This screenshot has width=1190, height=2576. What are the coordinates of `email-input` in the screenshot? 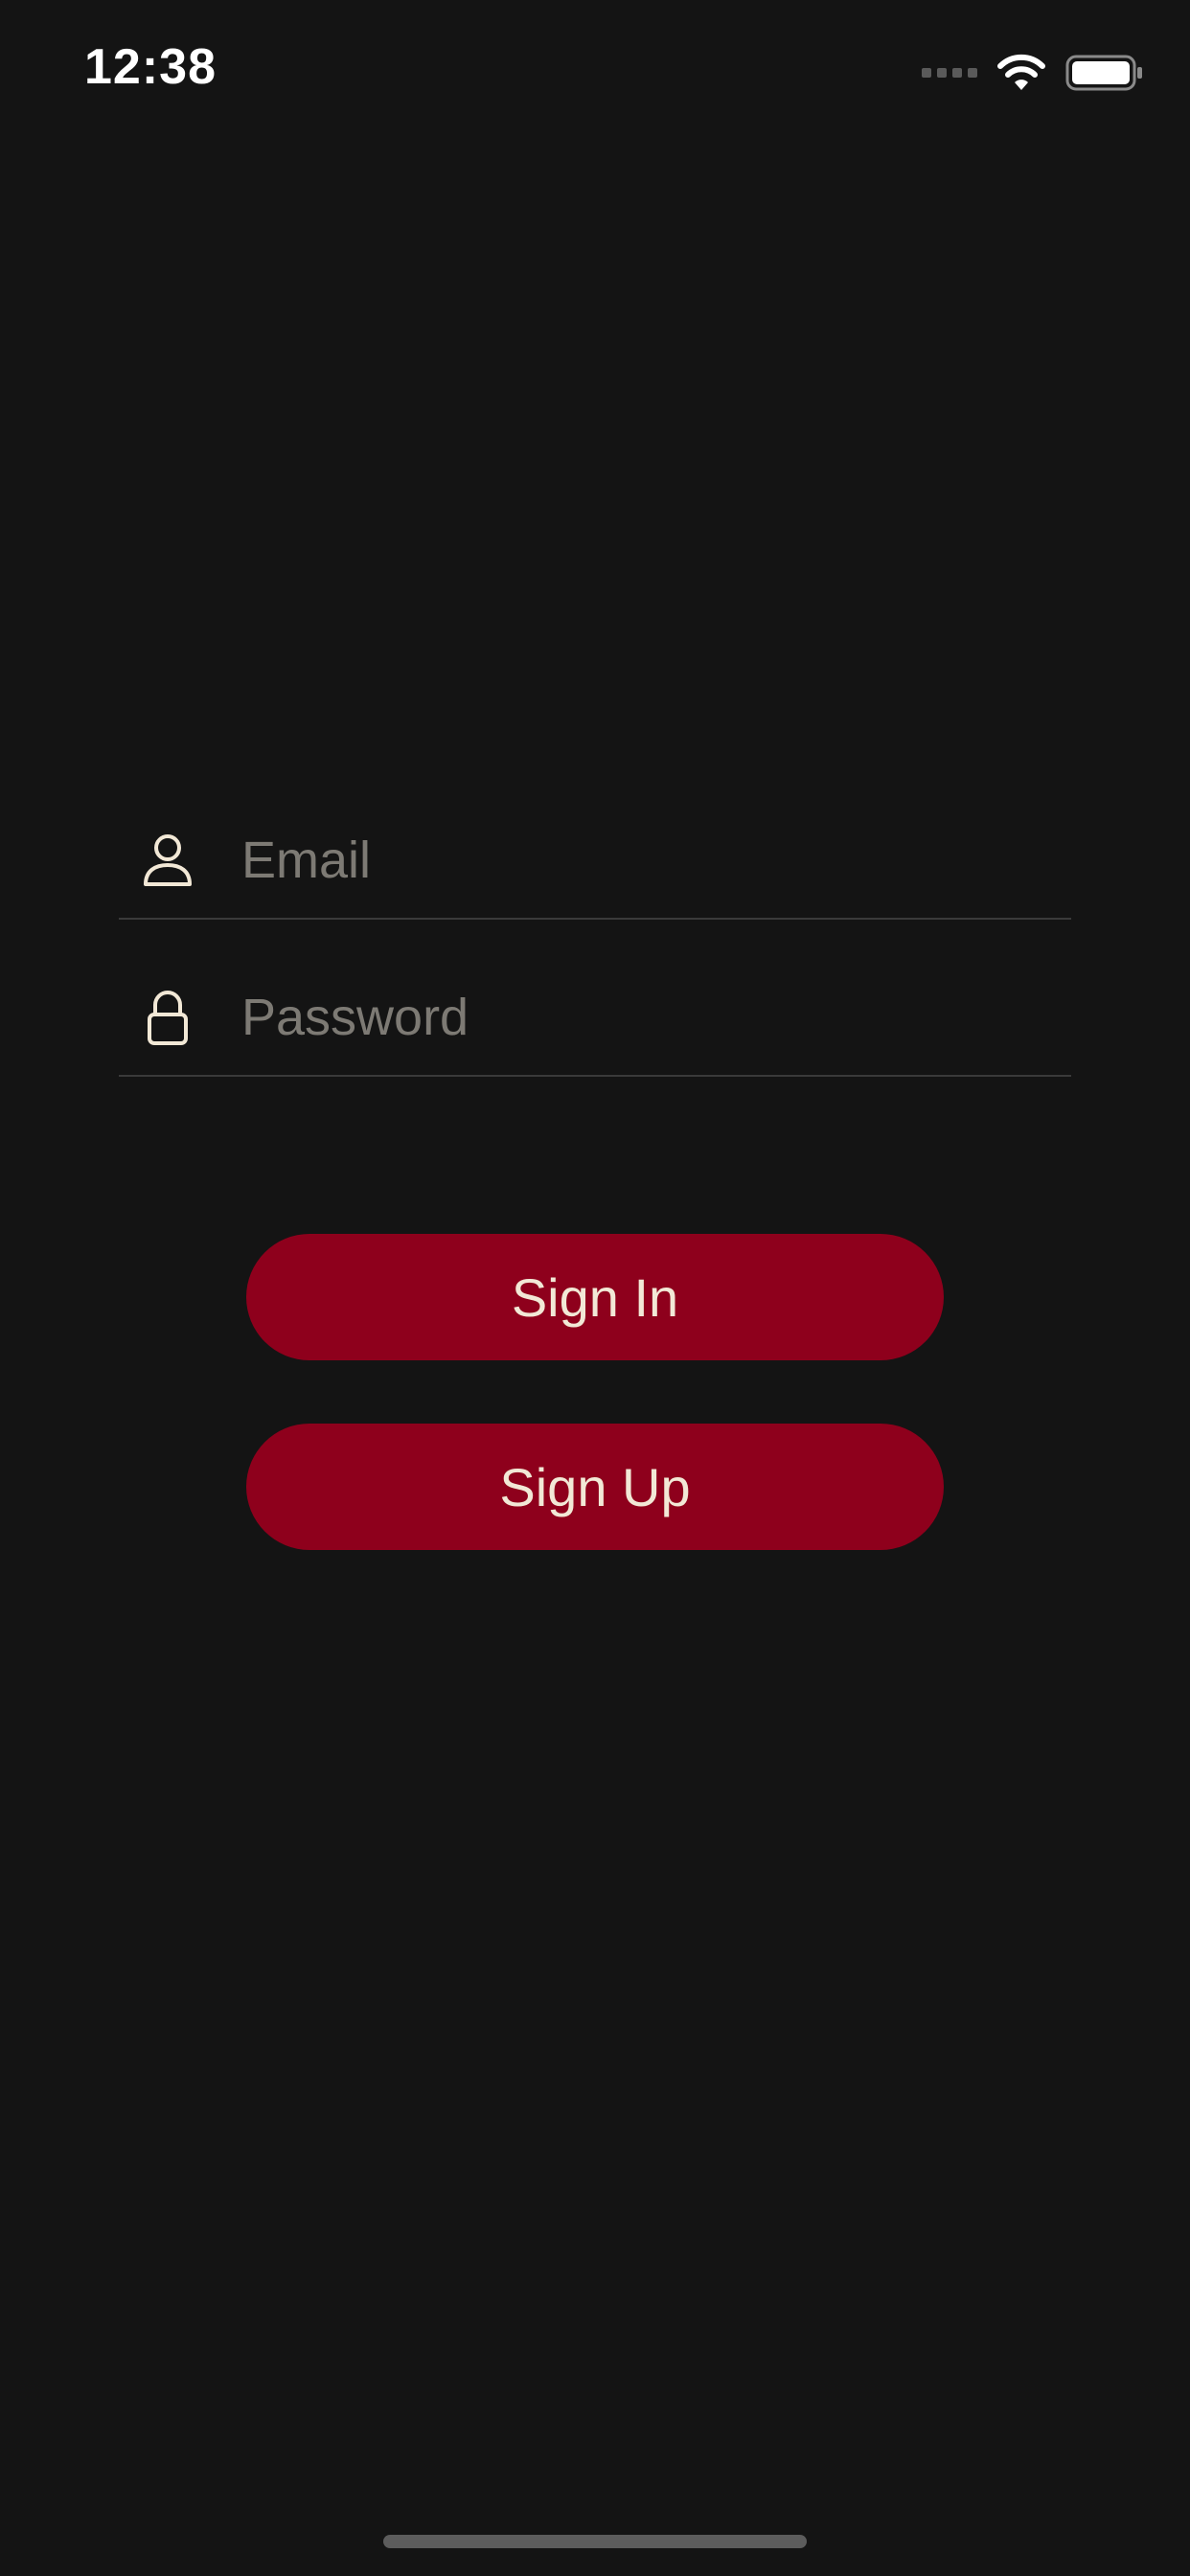 It's located at (656, 861).